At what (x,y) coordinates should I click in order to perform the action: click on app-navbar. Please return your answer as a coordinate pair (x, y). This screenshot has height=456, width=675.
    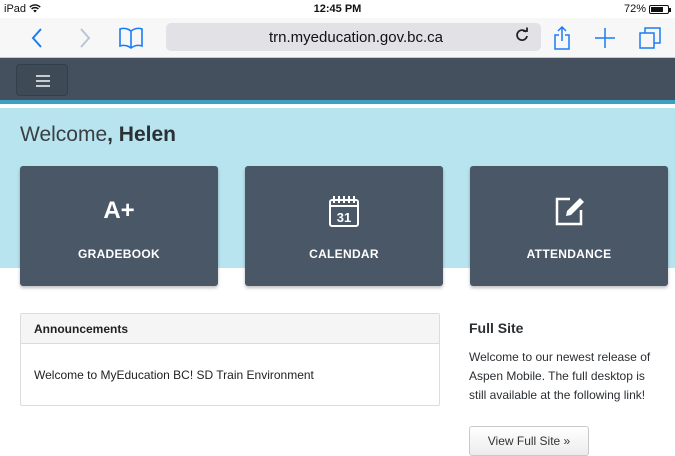
    Looking at the image, I should click on (337, 81).